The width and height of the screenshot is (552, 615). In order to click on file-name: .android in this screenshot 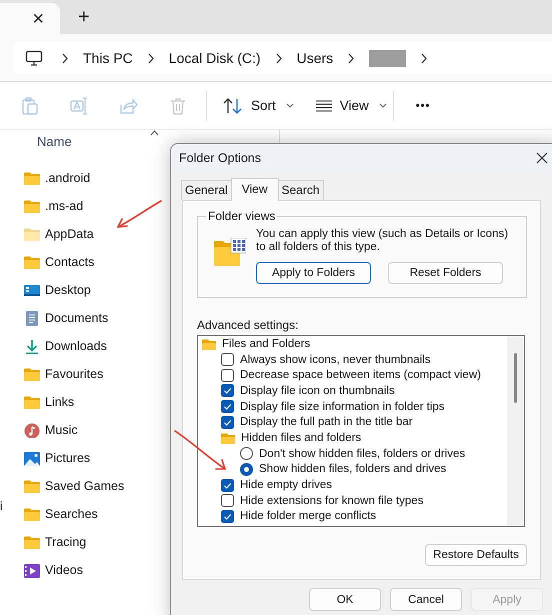, I will do `click(67, 178)`.